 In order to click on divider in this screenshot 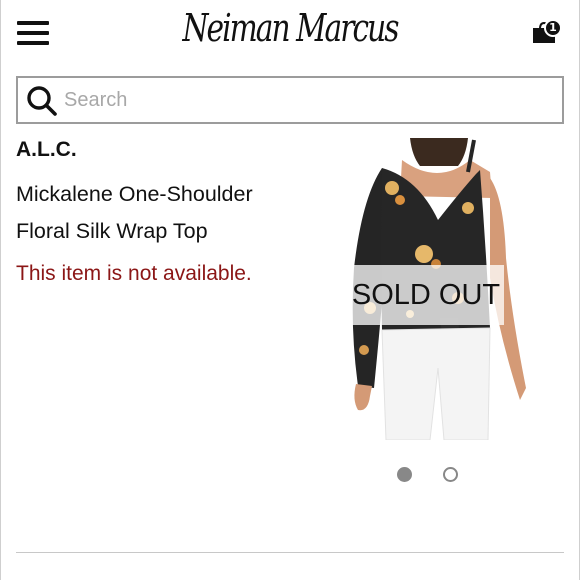, I will do `click(290, 552)`.